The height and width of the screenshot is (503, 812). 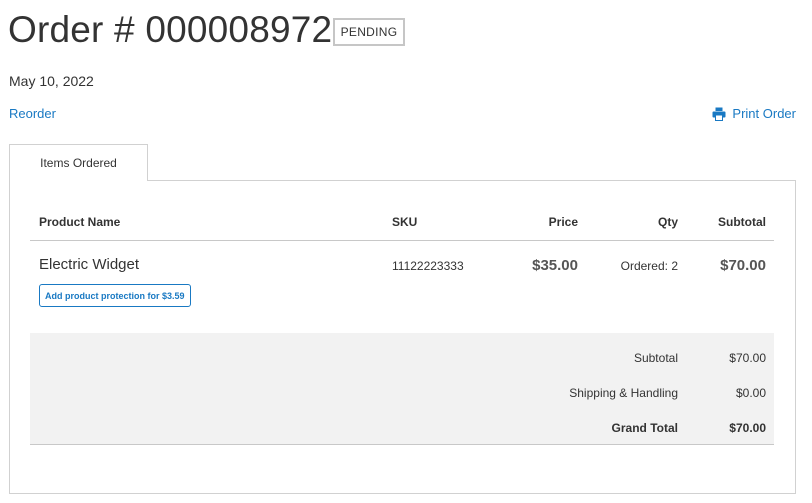 I want to click on totals-shipping-label: Shipping & Handling, so click(x=623, y=393).